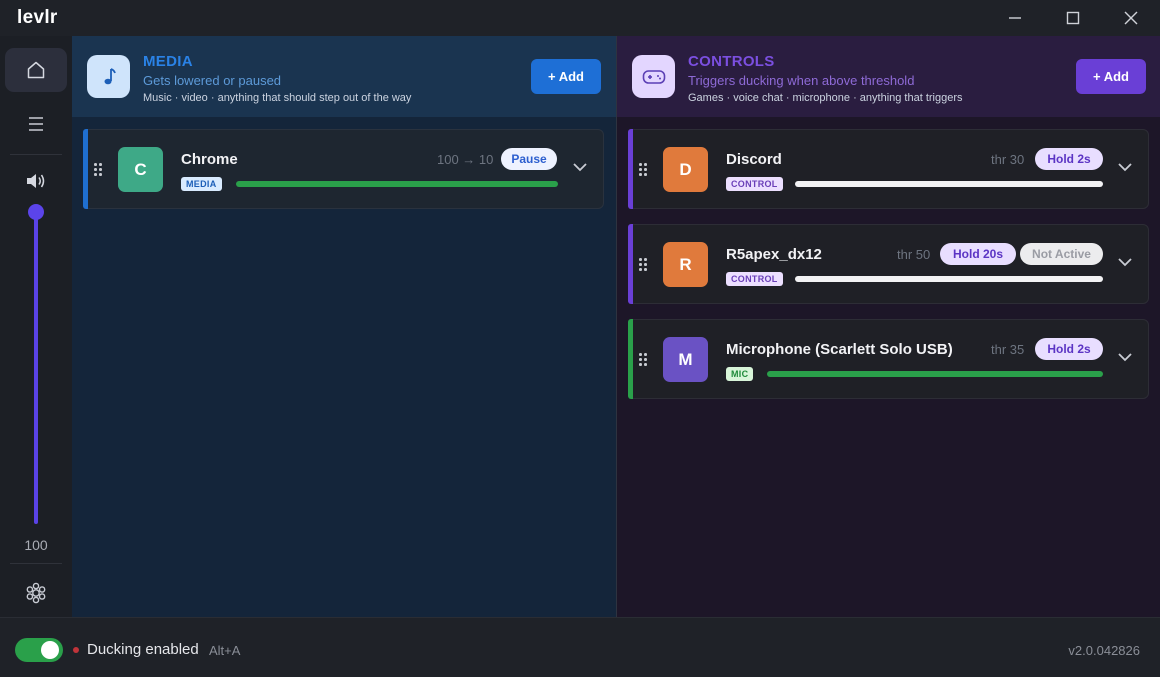 The image size is (1160, 677). I want to click on ducking-status-label: Ducking enabled, so click(143, 649).